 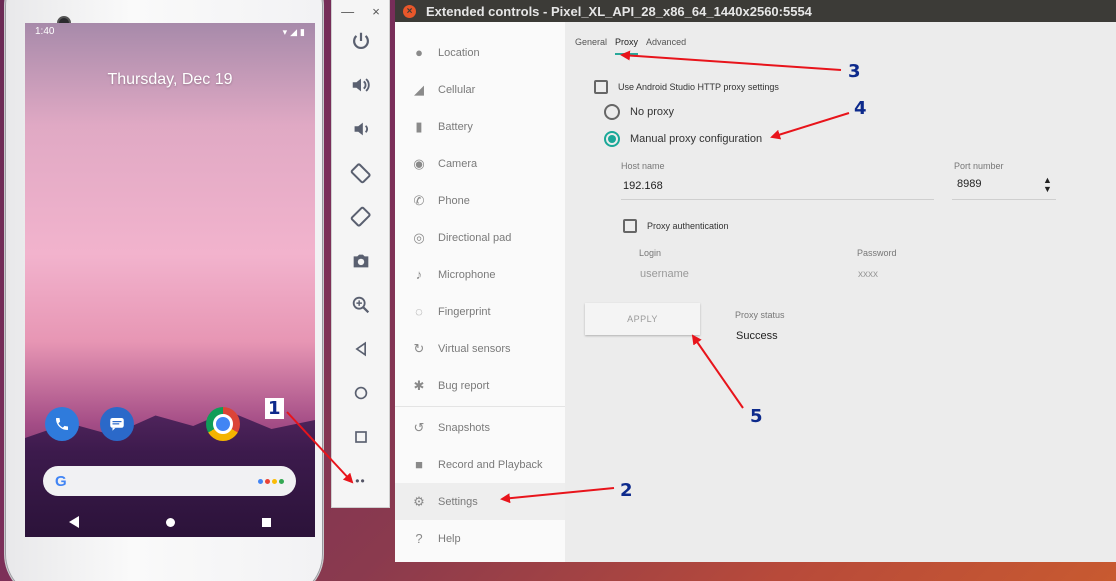 I want to click on manual-proxy-row: Manual proxy configuration, so click(x=683, y=139).